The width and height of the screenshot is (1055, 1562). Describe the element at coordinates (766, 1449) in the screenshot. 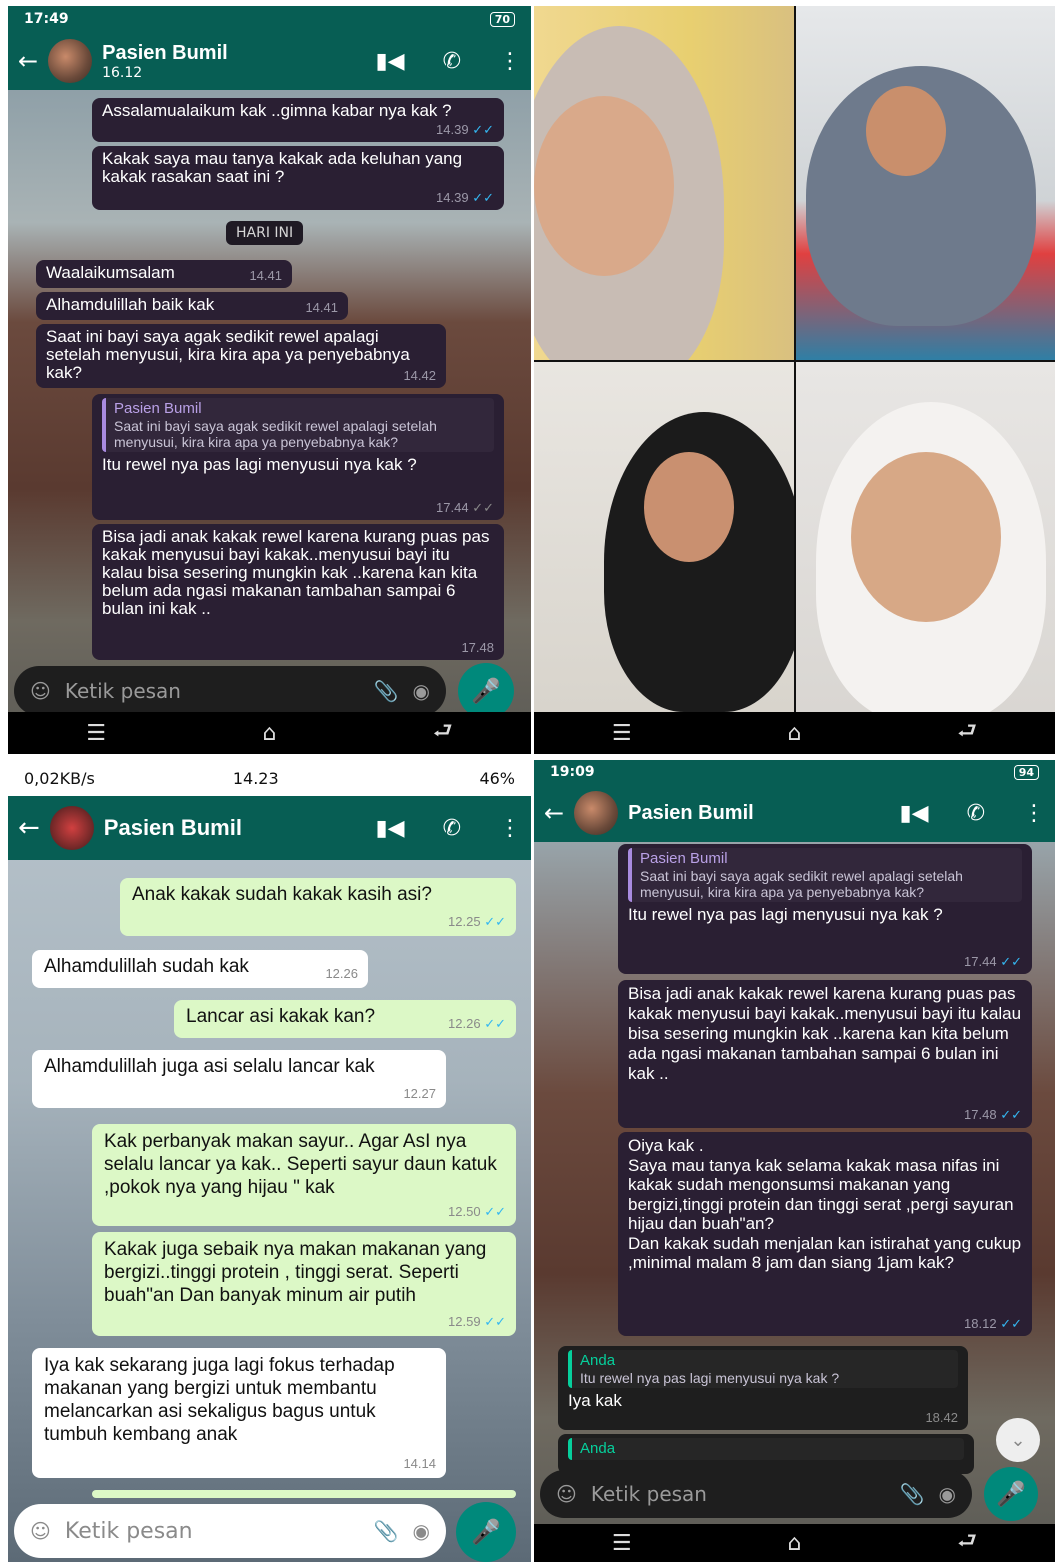

I see `quoted-message: Anda` at that location.